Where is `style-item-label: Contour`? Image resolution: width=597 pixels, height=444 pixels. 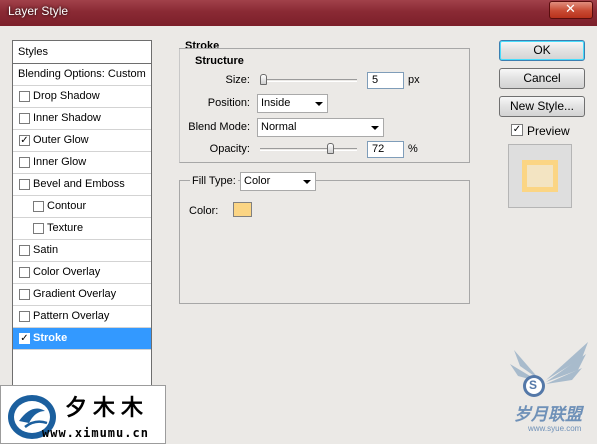
style-item-label: Contour is located at coordinates (67, 206).